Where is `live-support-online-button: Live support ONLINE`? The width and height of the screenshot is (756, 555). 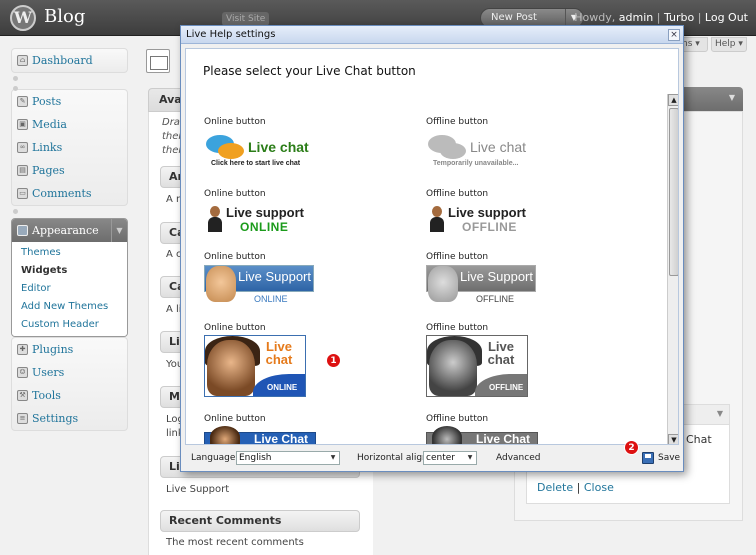 live-support-online-button: Live support ONLINE is located at coordinates (261, 219).